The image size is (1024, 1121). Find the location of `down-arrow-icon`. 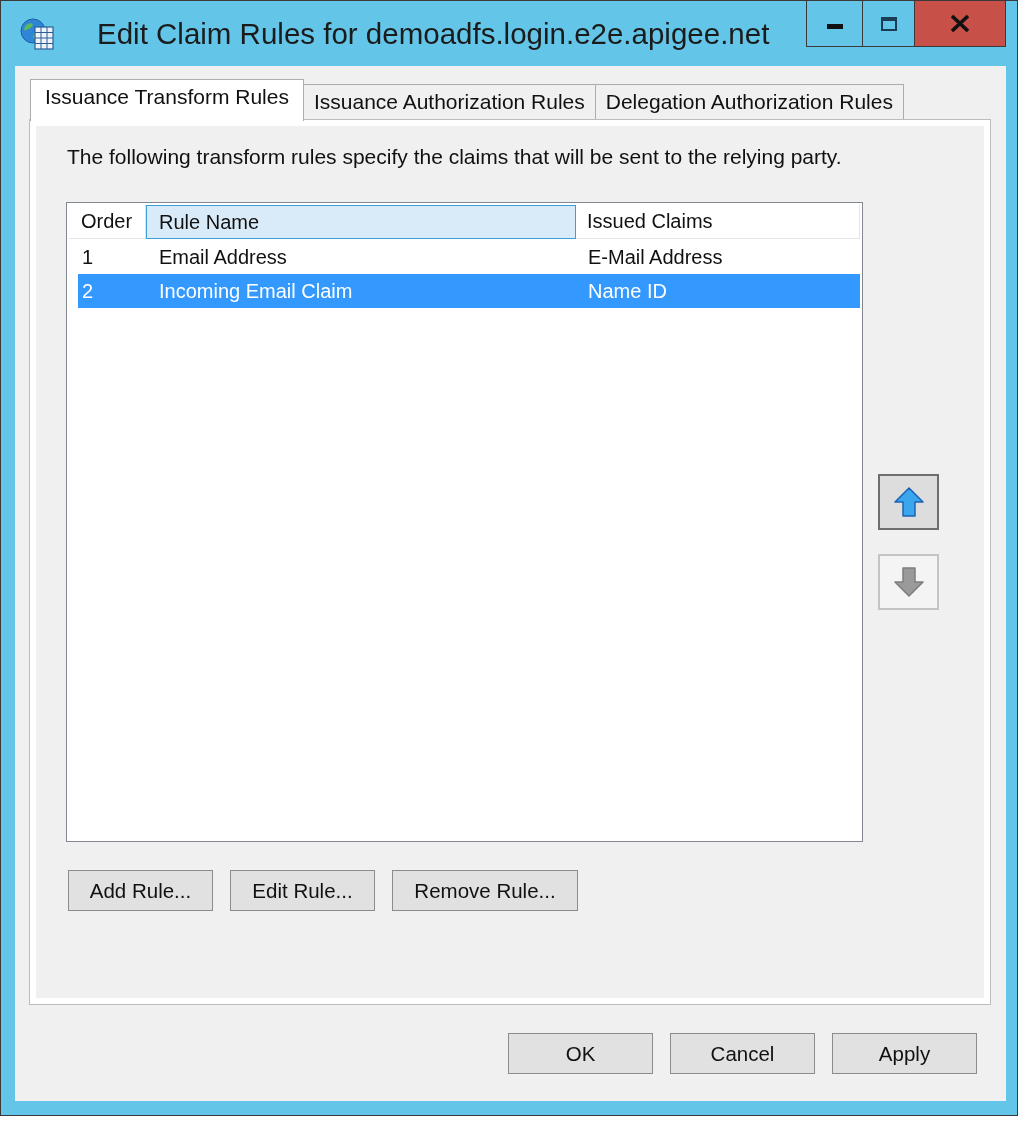

down-arrow-icon is located at coordinates (908, 582).